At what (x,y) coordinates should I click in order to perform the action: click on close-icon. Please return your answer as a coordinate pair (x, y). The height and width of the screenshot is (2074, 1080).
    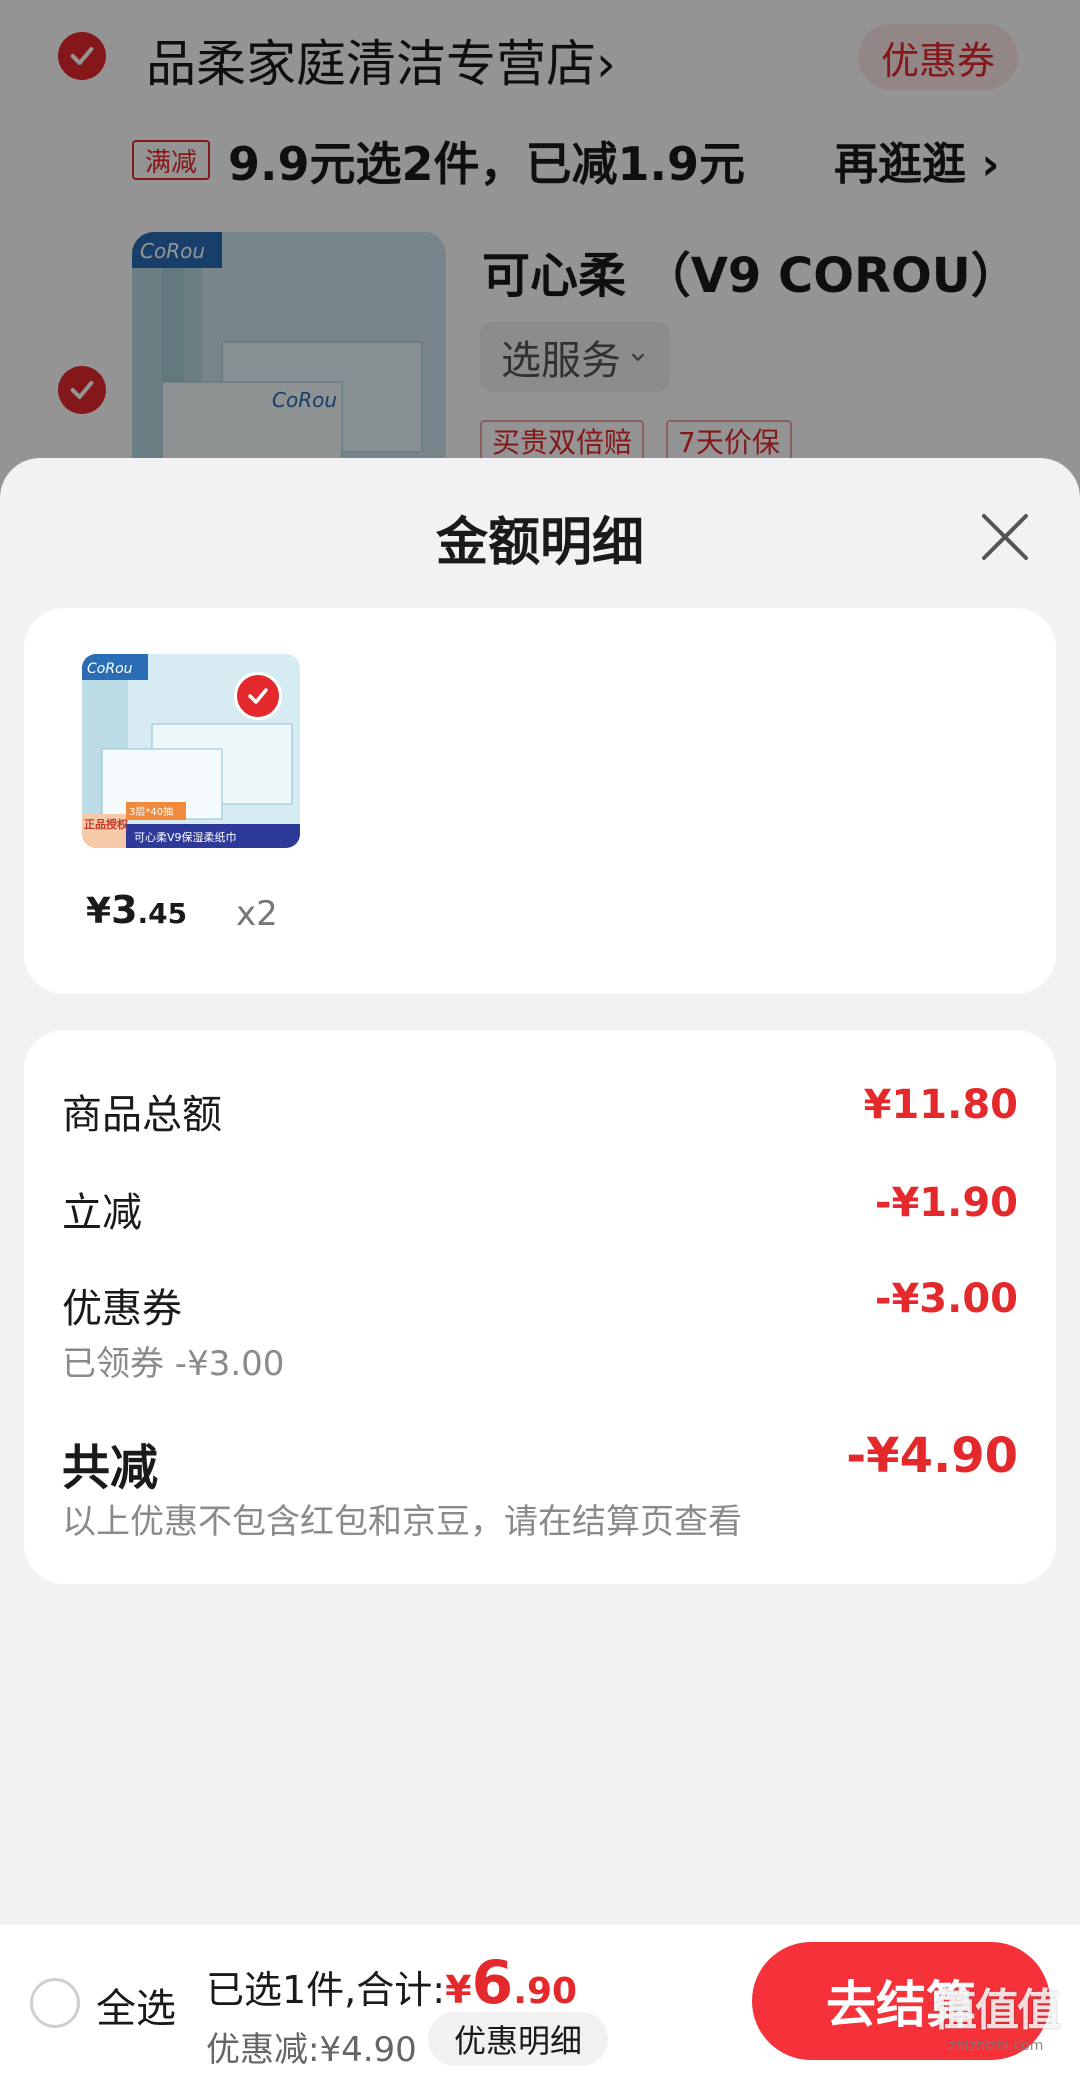
    Looking at the image, I should click on (1005, 537).